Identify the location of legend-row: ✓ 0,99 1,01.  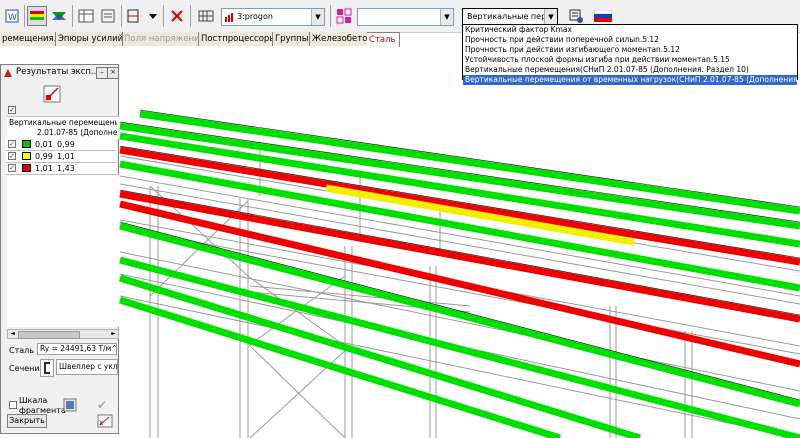
(61, 157).